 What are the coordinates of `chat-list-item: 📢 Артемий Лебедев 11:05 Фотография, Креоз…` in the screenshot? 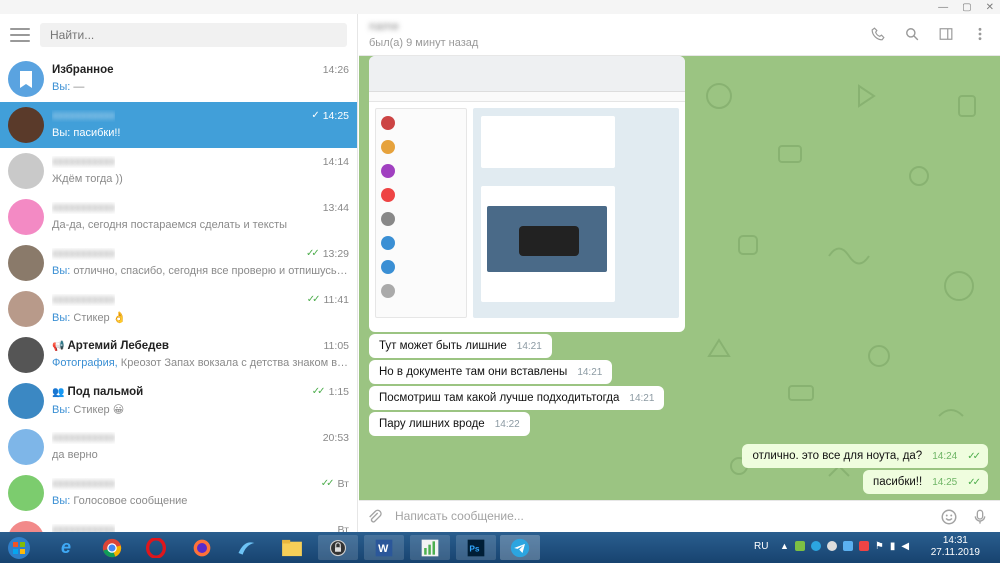 It's located at (178, 355).